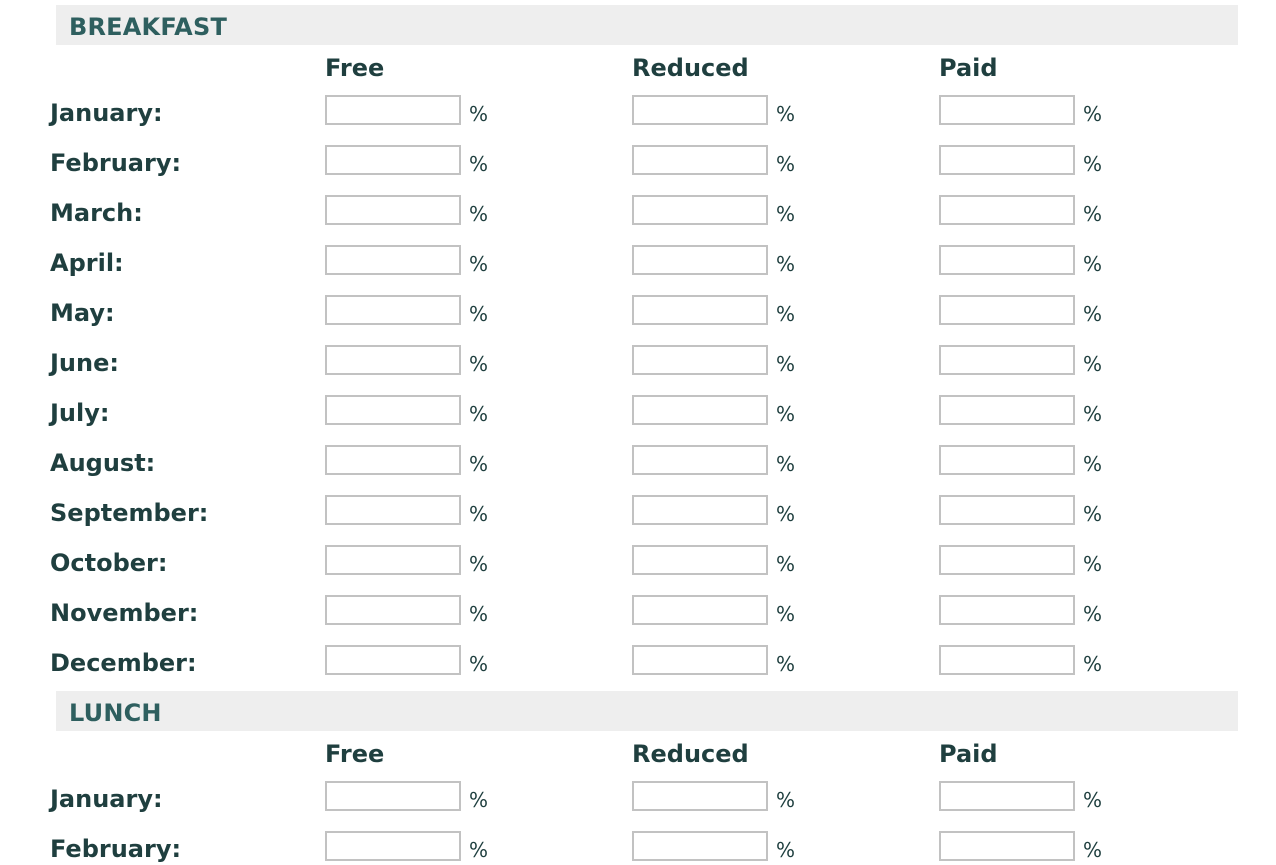 This screenshot has height=865, width=1276. What do you see at coordinates (129, 513) in the screenshot?
I see `month-label: September:` at bounding box center [129, 513].